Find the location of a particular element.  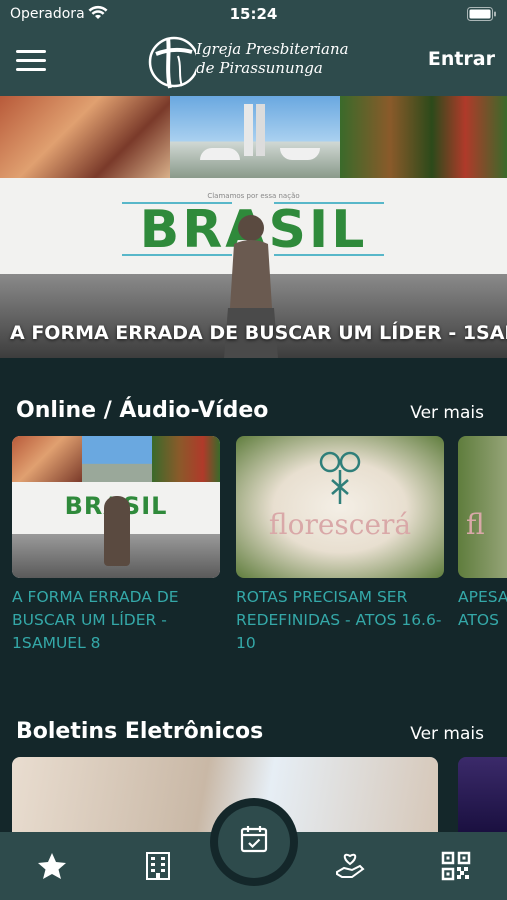

media-card-title: APESA ATOS is located at coordinates (482, 608).